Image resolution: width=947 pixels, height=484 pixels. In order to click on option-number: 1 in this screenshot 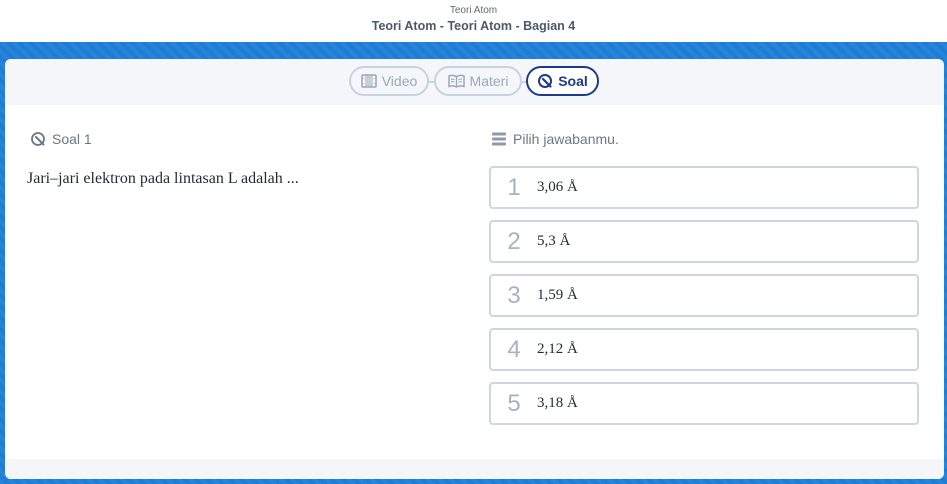, I will do `click(514, 187)`.